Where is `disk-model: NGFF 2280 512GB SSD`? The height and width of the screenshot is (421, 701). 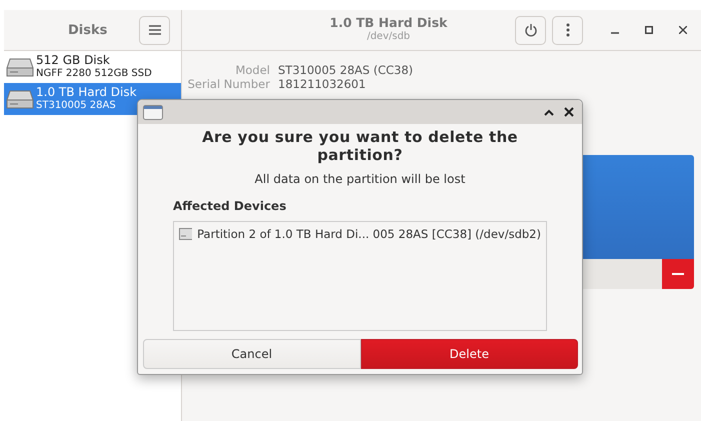 disk-model: NGFF 2280 512GB SSD is located at coordinates (94, 73).